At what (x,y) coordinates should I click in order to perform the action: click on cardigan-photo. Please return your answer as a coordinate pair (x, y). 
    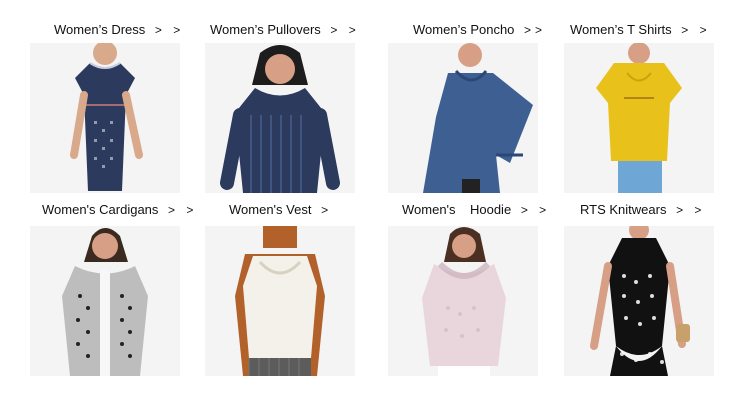
    Looking at the image, I should click on (105, 301).